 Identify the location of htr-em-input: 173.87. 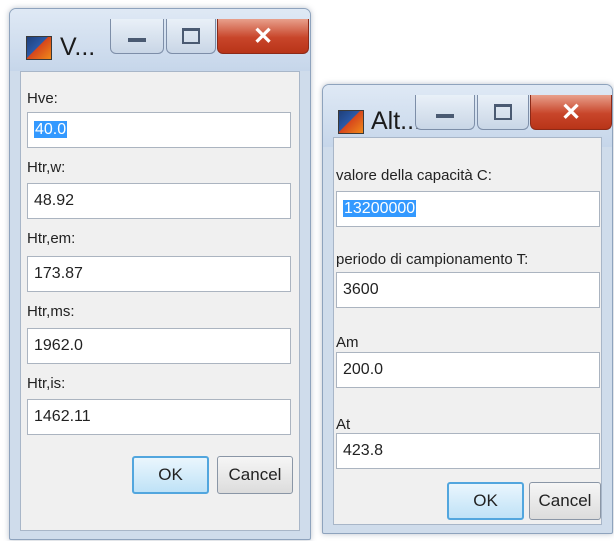
(159, 274).